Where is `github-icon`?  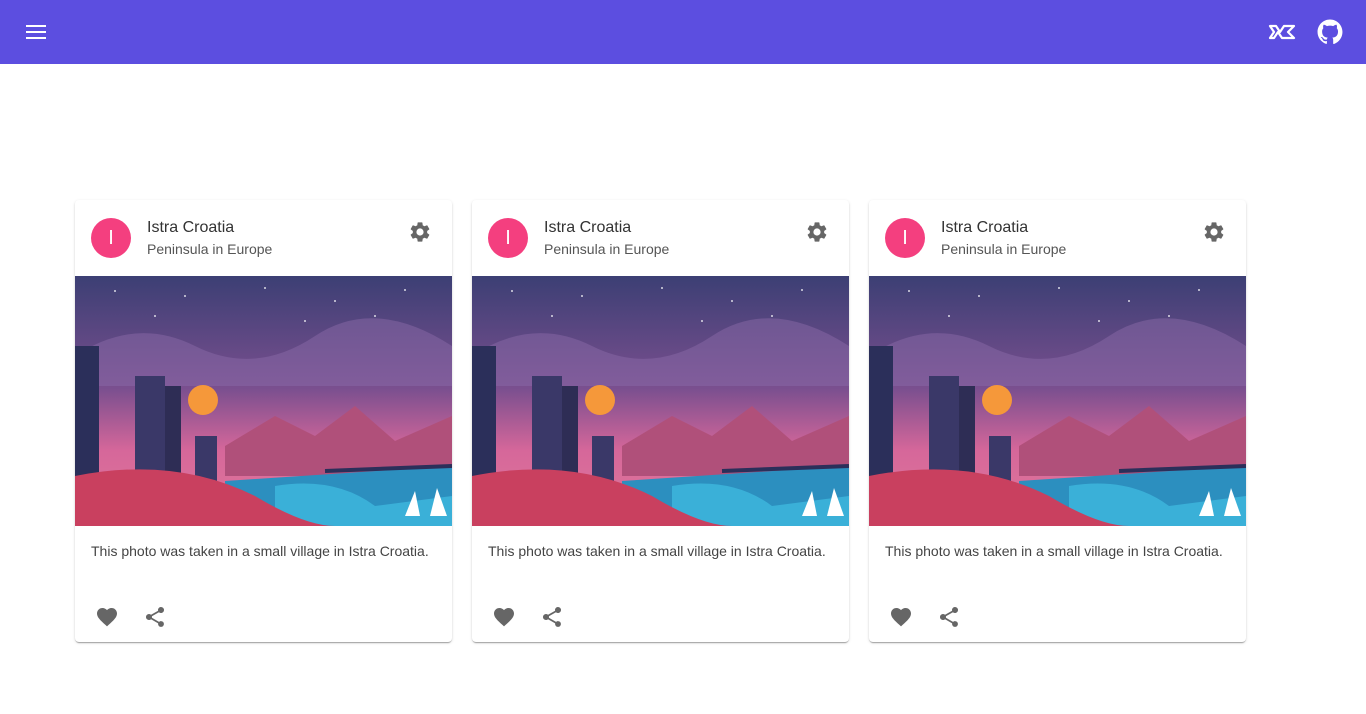 github-icon is located at coordinates (1330, 32).